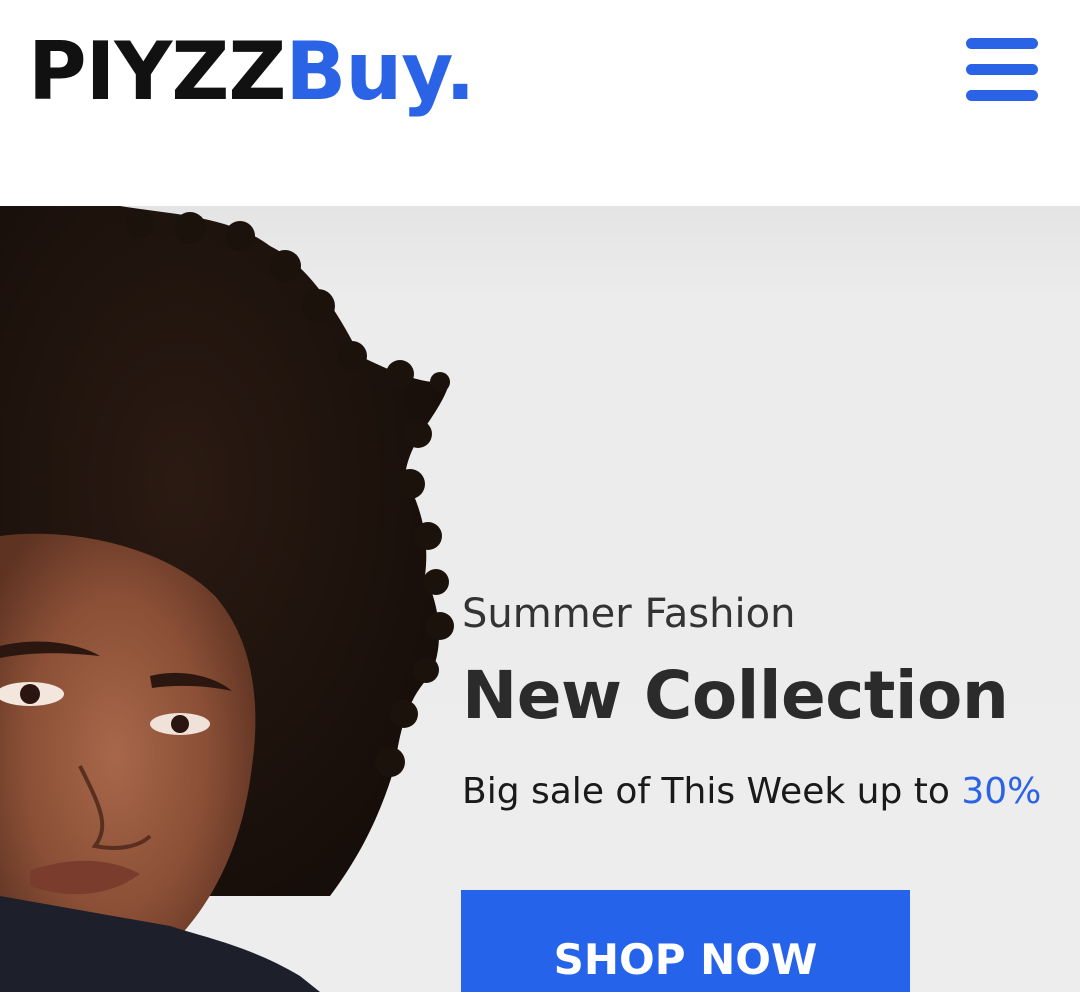 The height and width of the screenshot is (992, 1080). I want to click on menu-bar-top, so click(1002, 43).